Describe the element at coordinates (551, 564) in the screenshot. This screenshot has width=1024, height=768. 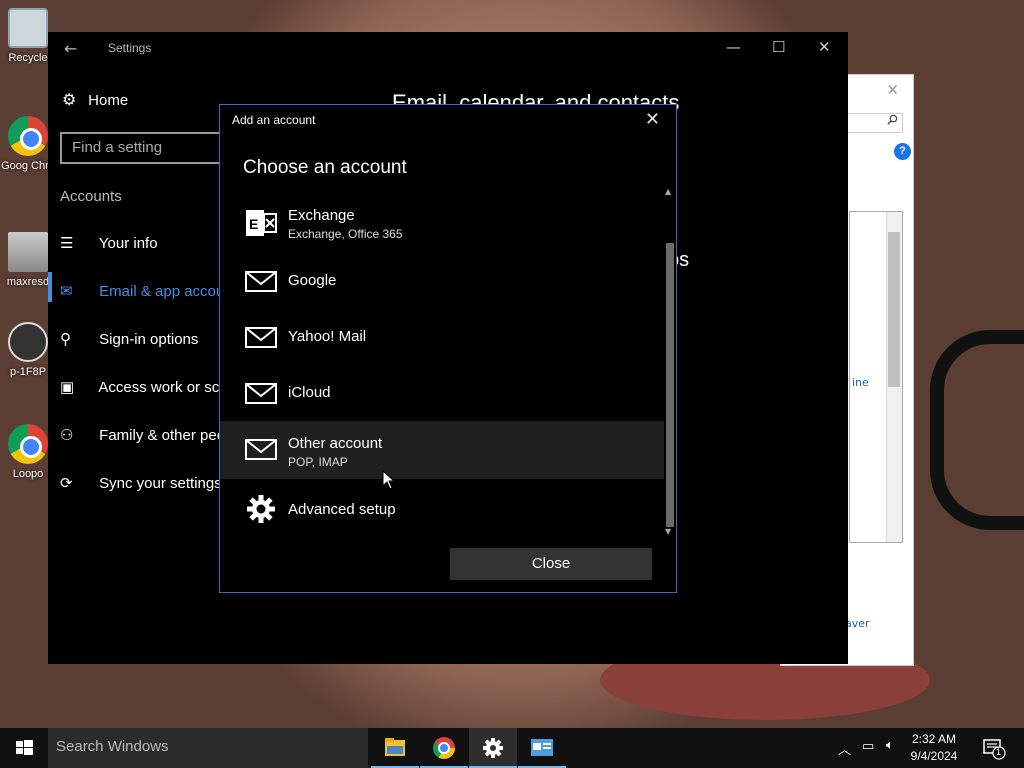
I see `close-button: Close` at that location.